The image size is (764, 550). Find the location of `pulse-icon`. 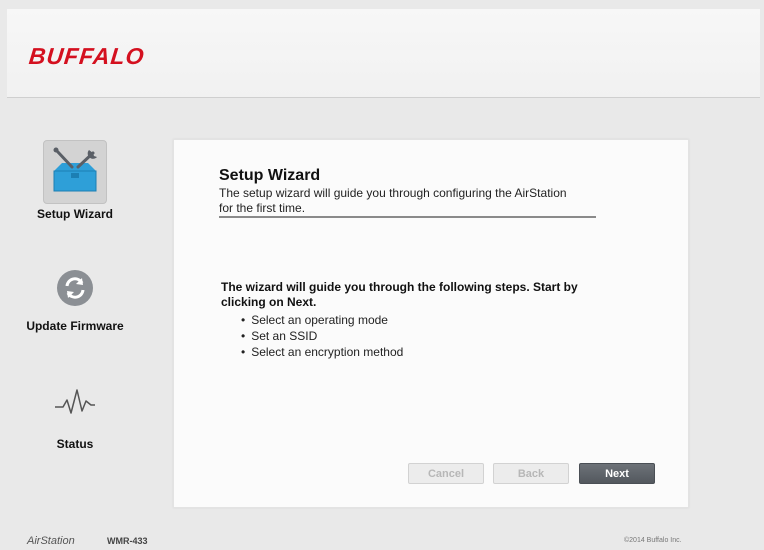

pulse-icon is located at coordinates (75, 402).